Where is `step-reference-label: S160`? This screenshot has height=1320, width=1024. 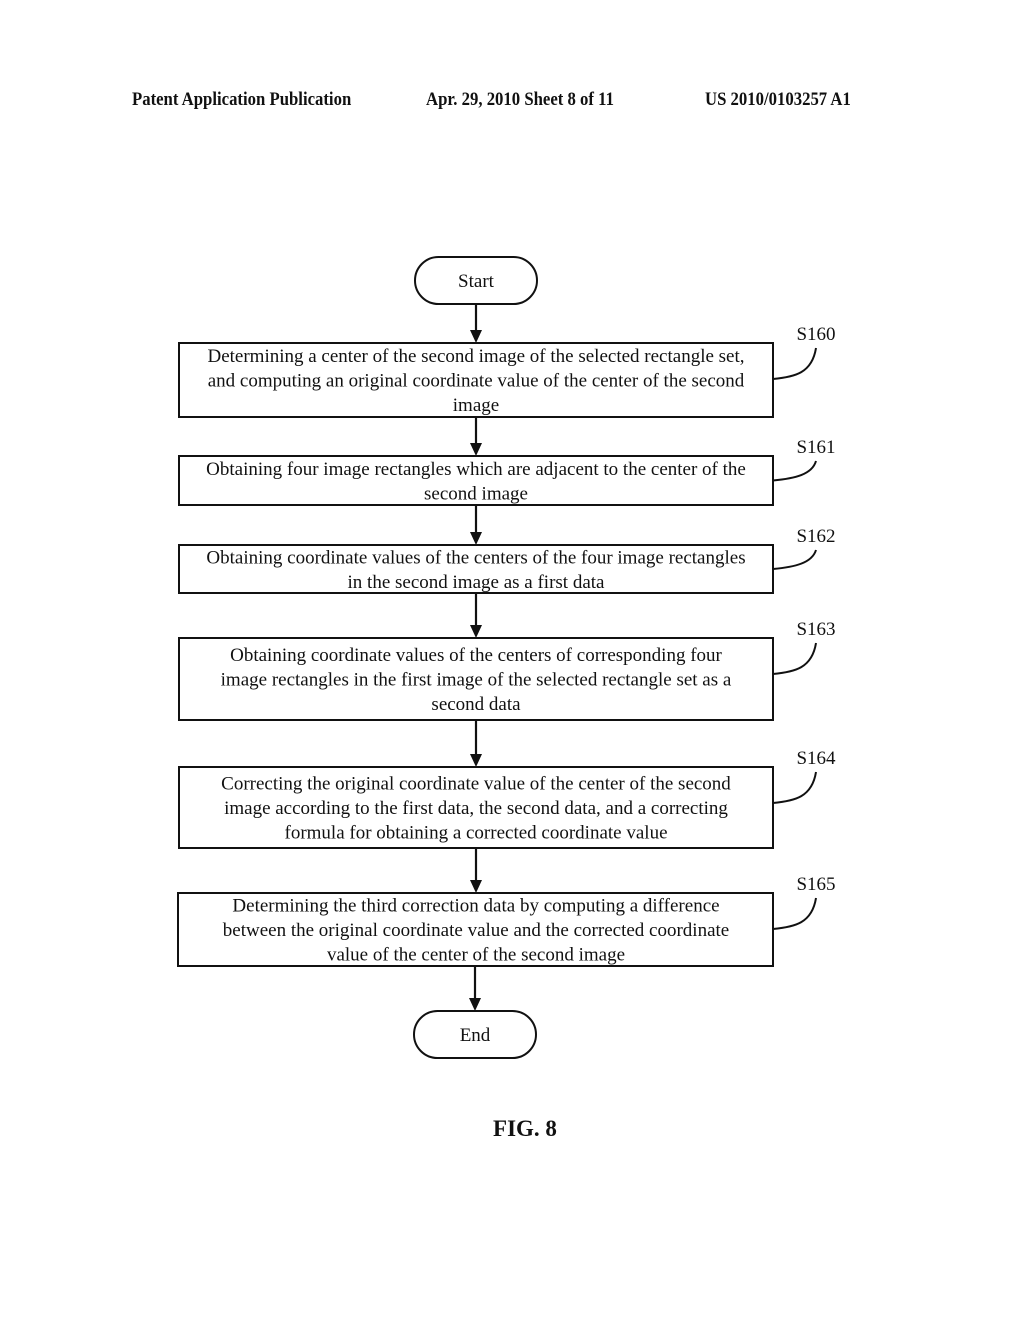
step-reference-label: S160 is located at coordinates (815, 334).